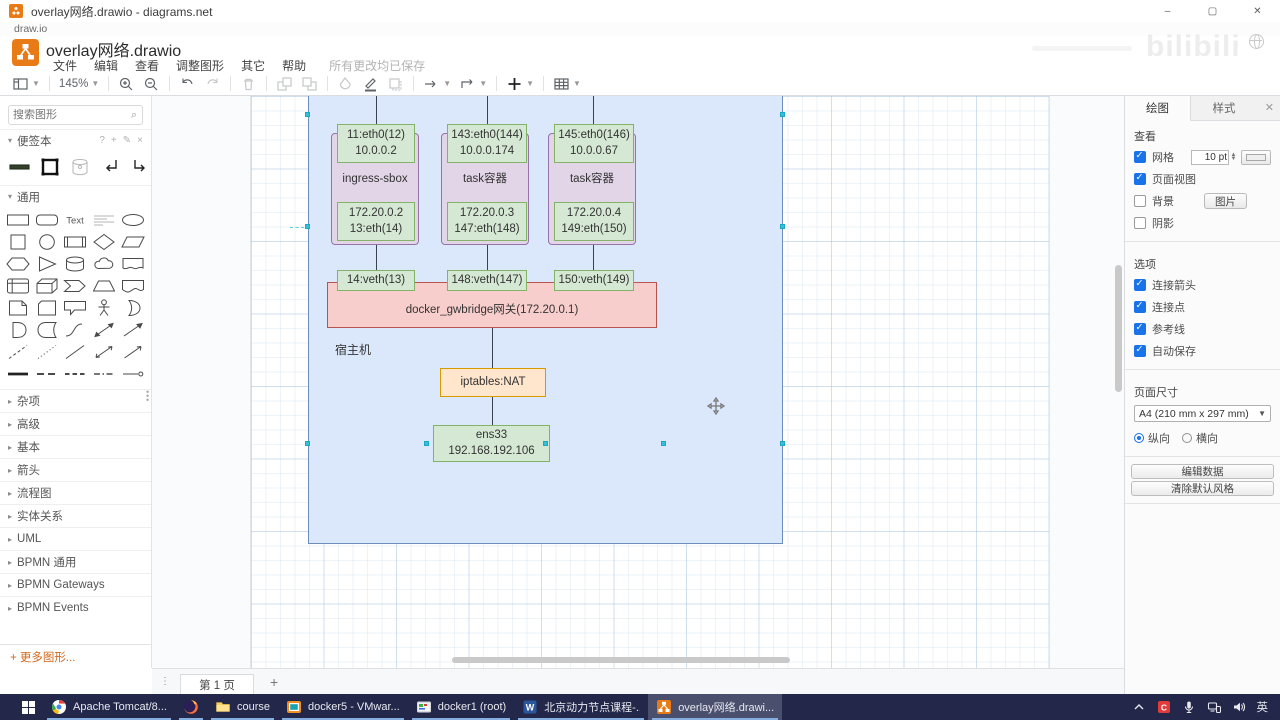 The width and height of the screenshot is (1280, 720). Describe the element at coordinates (70, 115) in the screenshot. I see `search-input` at that location.